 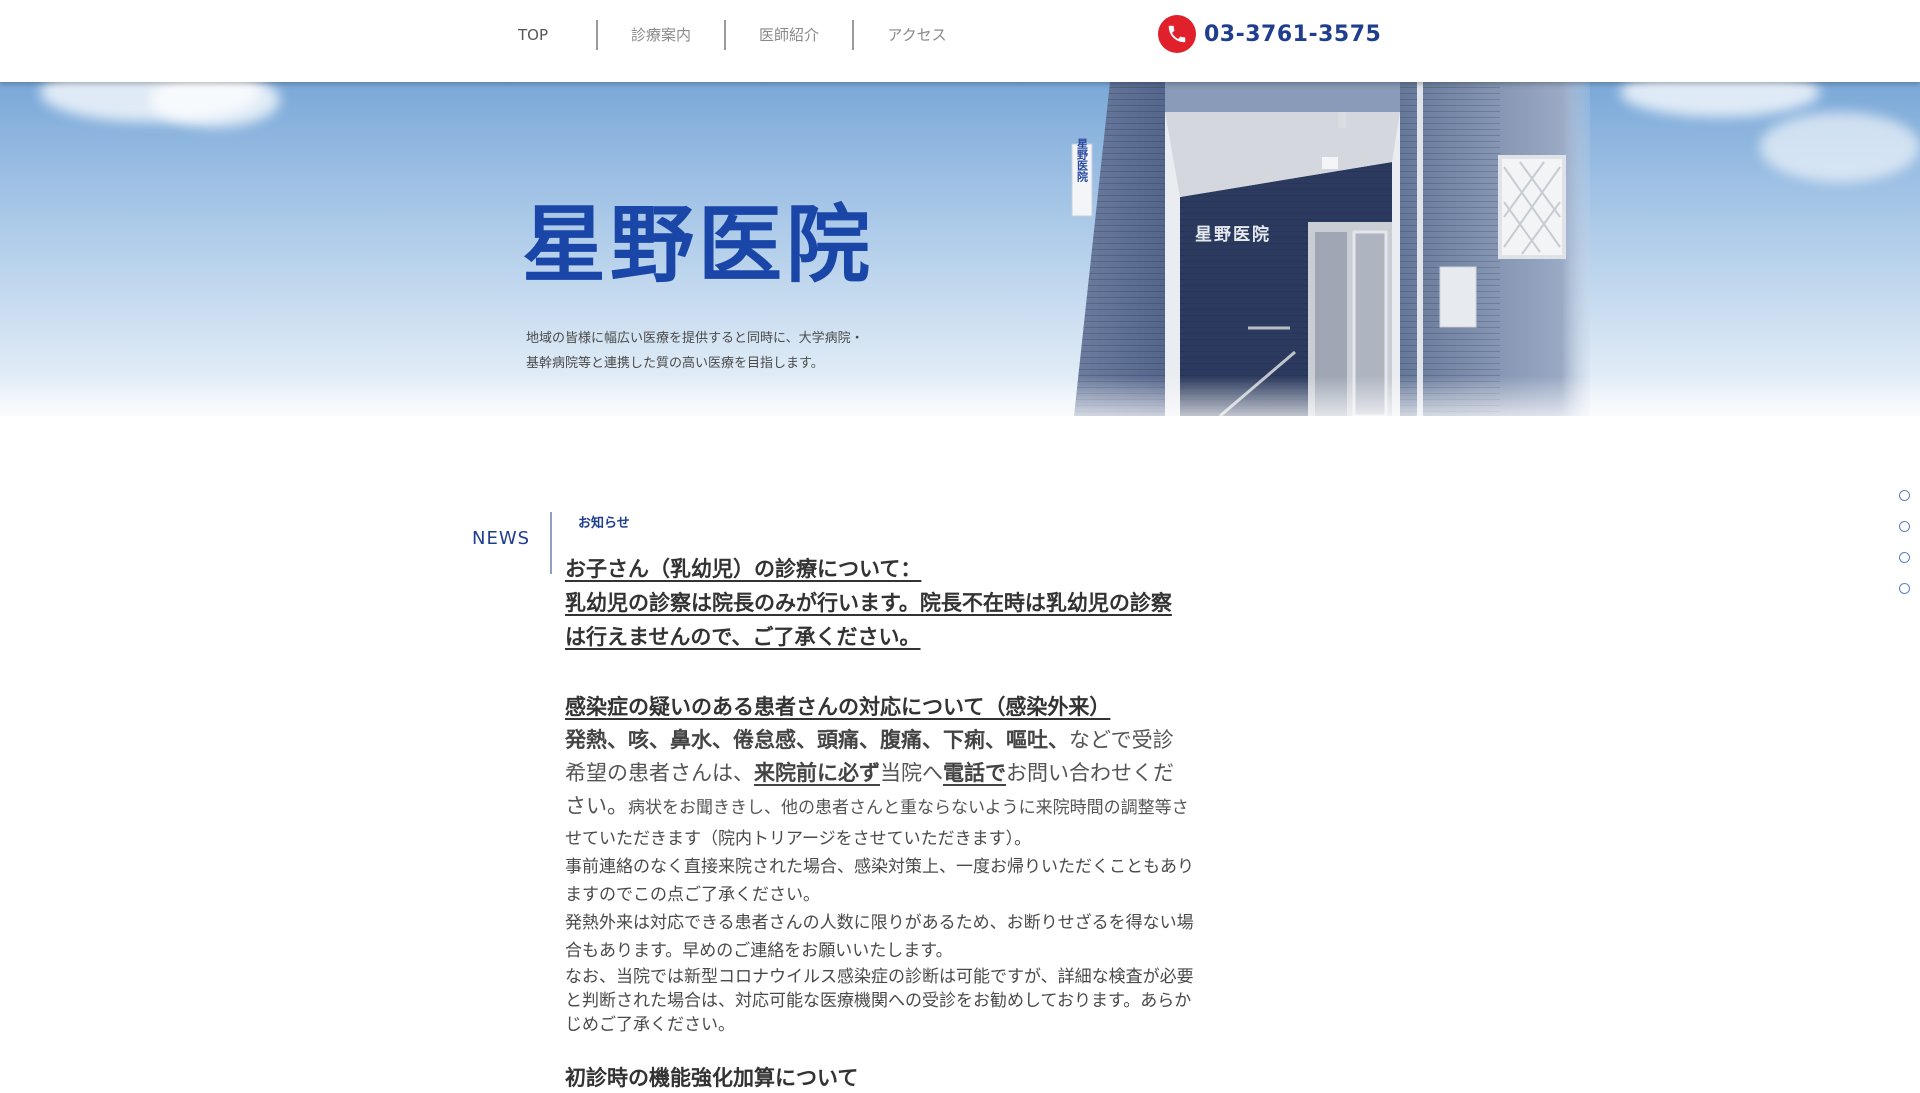 What do you see at coordinates (743, 569) in the screenshot?
I see `notice-line: お子さん（乳幼児）の診療について：` at bounding box center [743, 569].